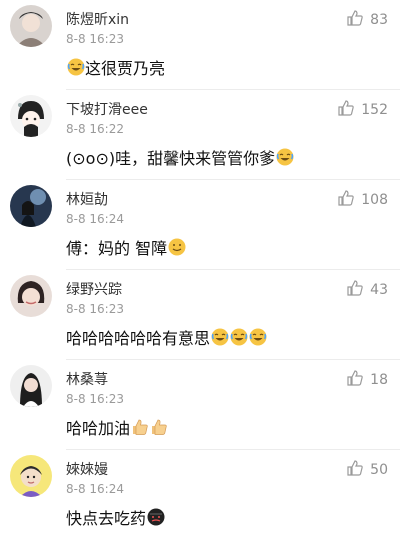  What do you see at coordinates (97, 19) in the screenshot?
I see `comment-author: 陈煜昕xin` at bounding box center [97, 19].